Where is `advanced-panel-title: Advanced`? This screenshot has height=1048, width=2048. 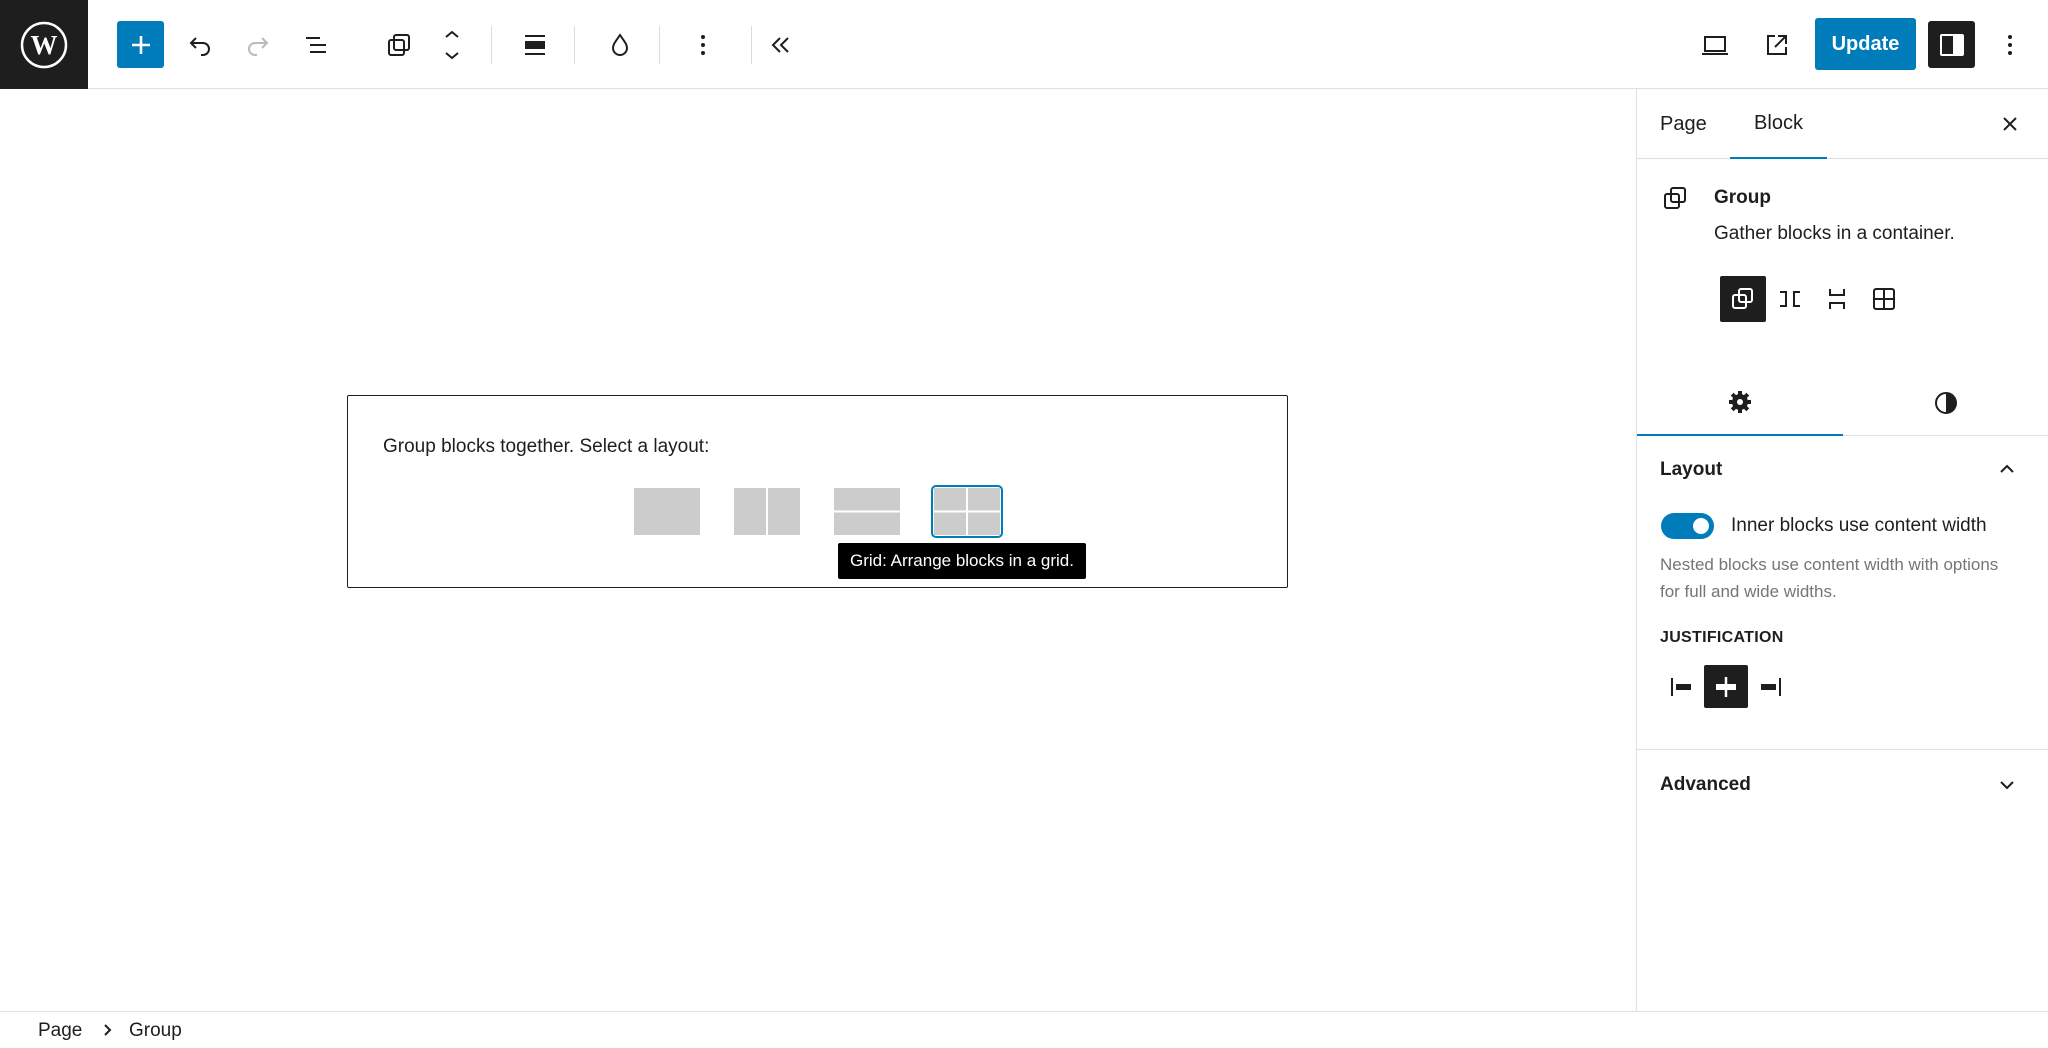
advanced-panel-title: Advanced is located at coordinates (1705, 784).